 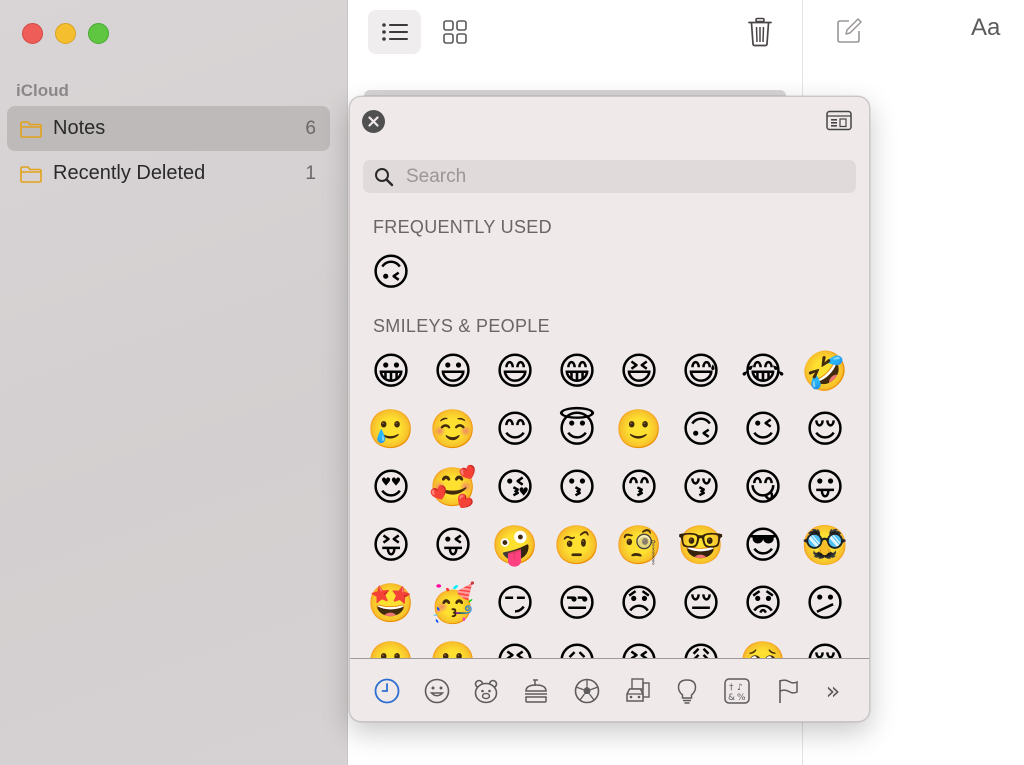 I want to click on emoji-item: 😂, so click(x=763, y=371).